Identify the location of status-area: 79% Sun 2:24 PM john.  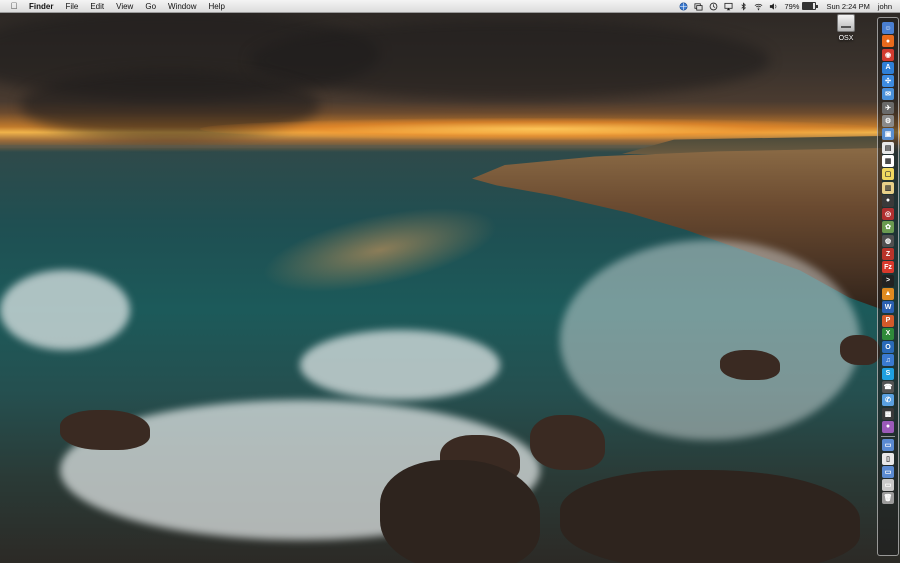
(789, 6).